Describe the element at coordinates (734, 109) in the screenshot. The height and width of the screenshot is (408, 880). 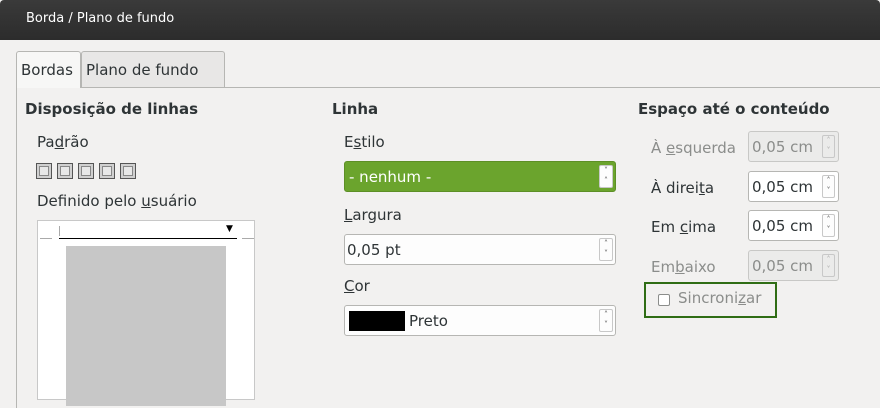
I see `spacing-heading: Espaço até o conteúdo` at that location.